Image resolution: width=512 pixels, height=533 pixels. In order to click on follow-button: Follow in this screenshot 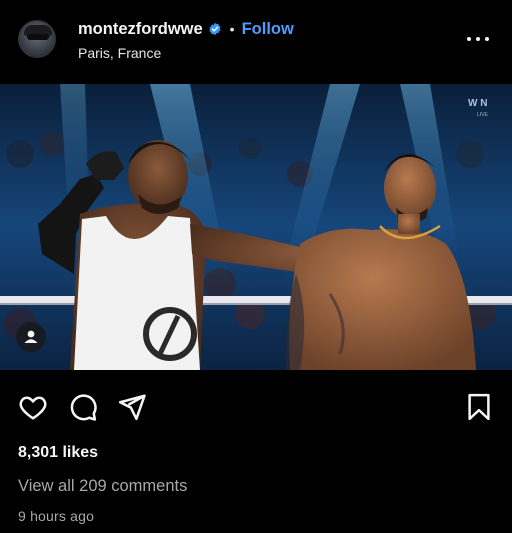, I will do `click(268, 29)`.